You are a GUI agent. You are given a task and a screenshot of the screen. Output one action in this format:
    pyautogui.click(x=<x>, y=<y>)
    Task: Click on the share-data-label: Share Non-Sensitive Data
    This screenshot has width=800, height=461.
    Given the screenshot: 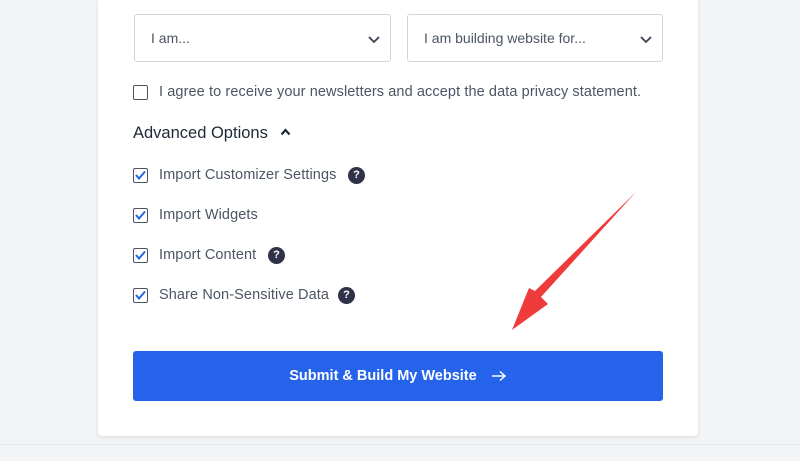 What is the action you would take?
    pyautogui.click(x=244, y=295)
    